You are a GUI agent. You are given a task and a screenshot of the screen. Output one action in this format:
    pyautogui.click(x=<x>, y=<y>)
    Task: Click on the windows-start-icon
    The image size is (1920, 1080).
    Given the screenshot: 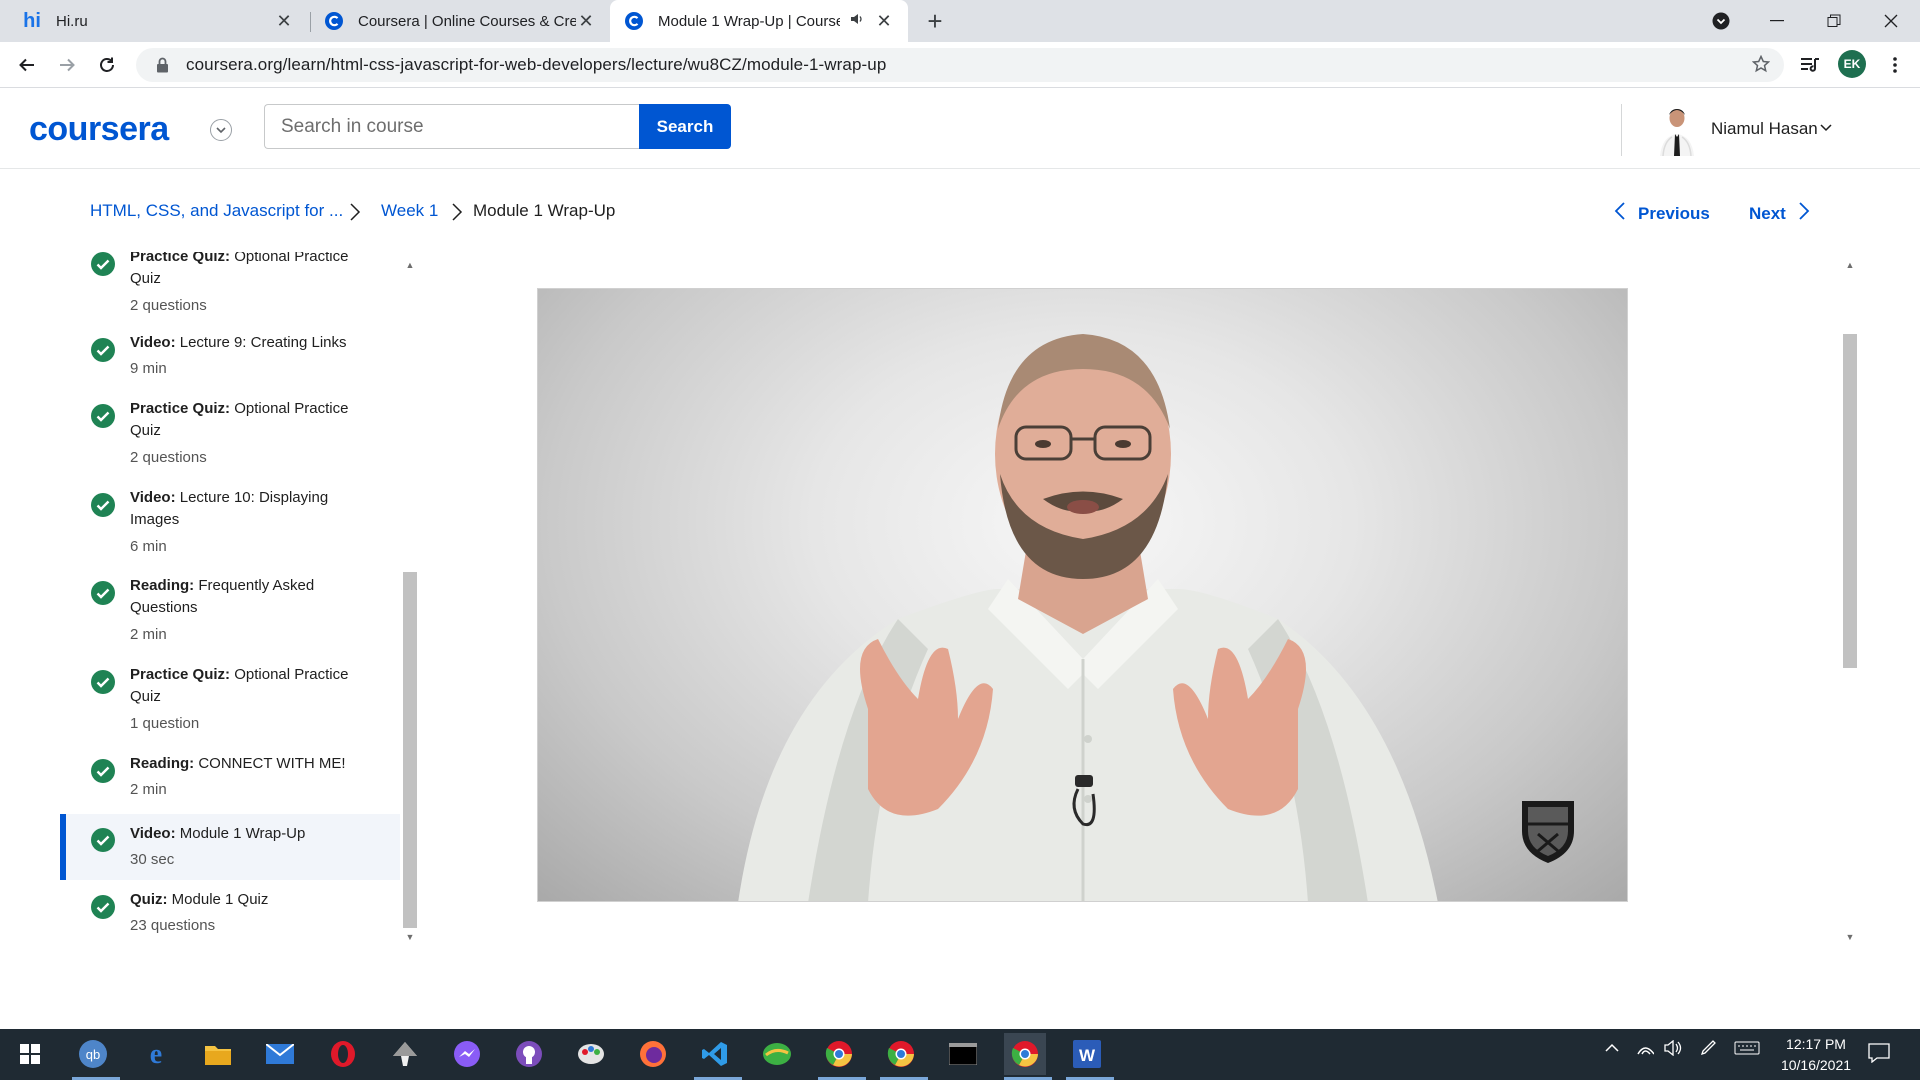 What is the action you would take?
    pyautogui.click(x=30, y=1054)
    